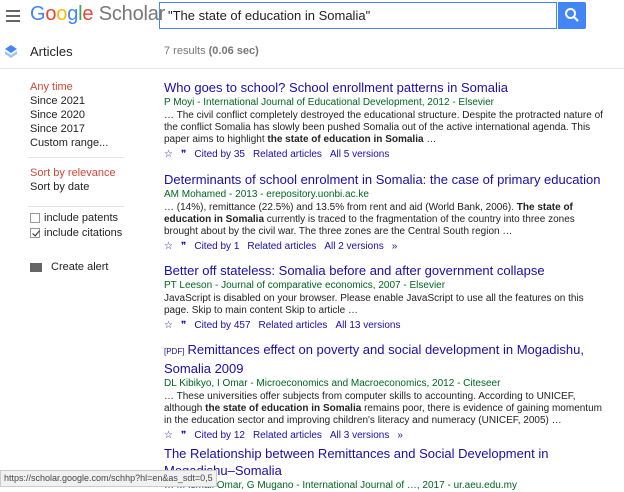  What do you see at coordinates (367, 325) in the screenshot?
I see `all-versions-link: All 13 versions` at bounding box center [367, 325].